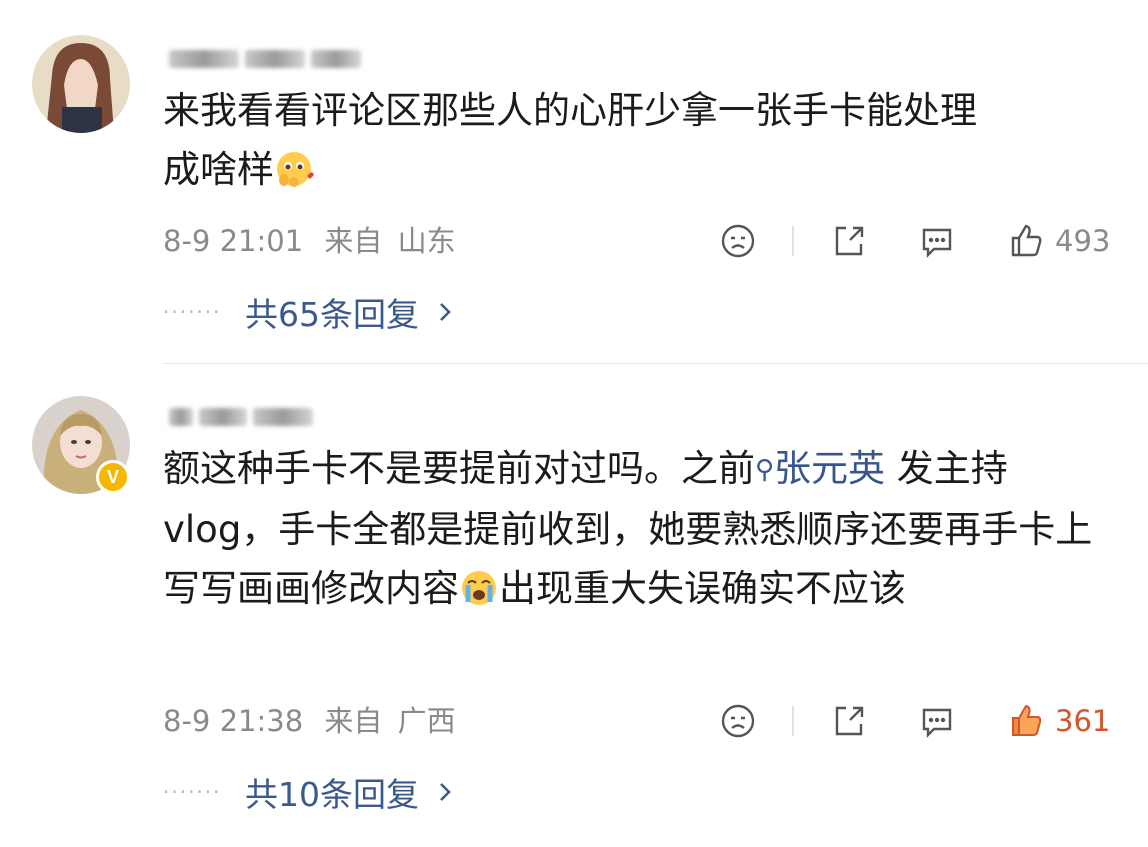 This screenshot has width=1148, height=847. Describe the element at coordinates (426, 241) in the screenshot. I see `location: 山东` at that location.